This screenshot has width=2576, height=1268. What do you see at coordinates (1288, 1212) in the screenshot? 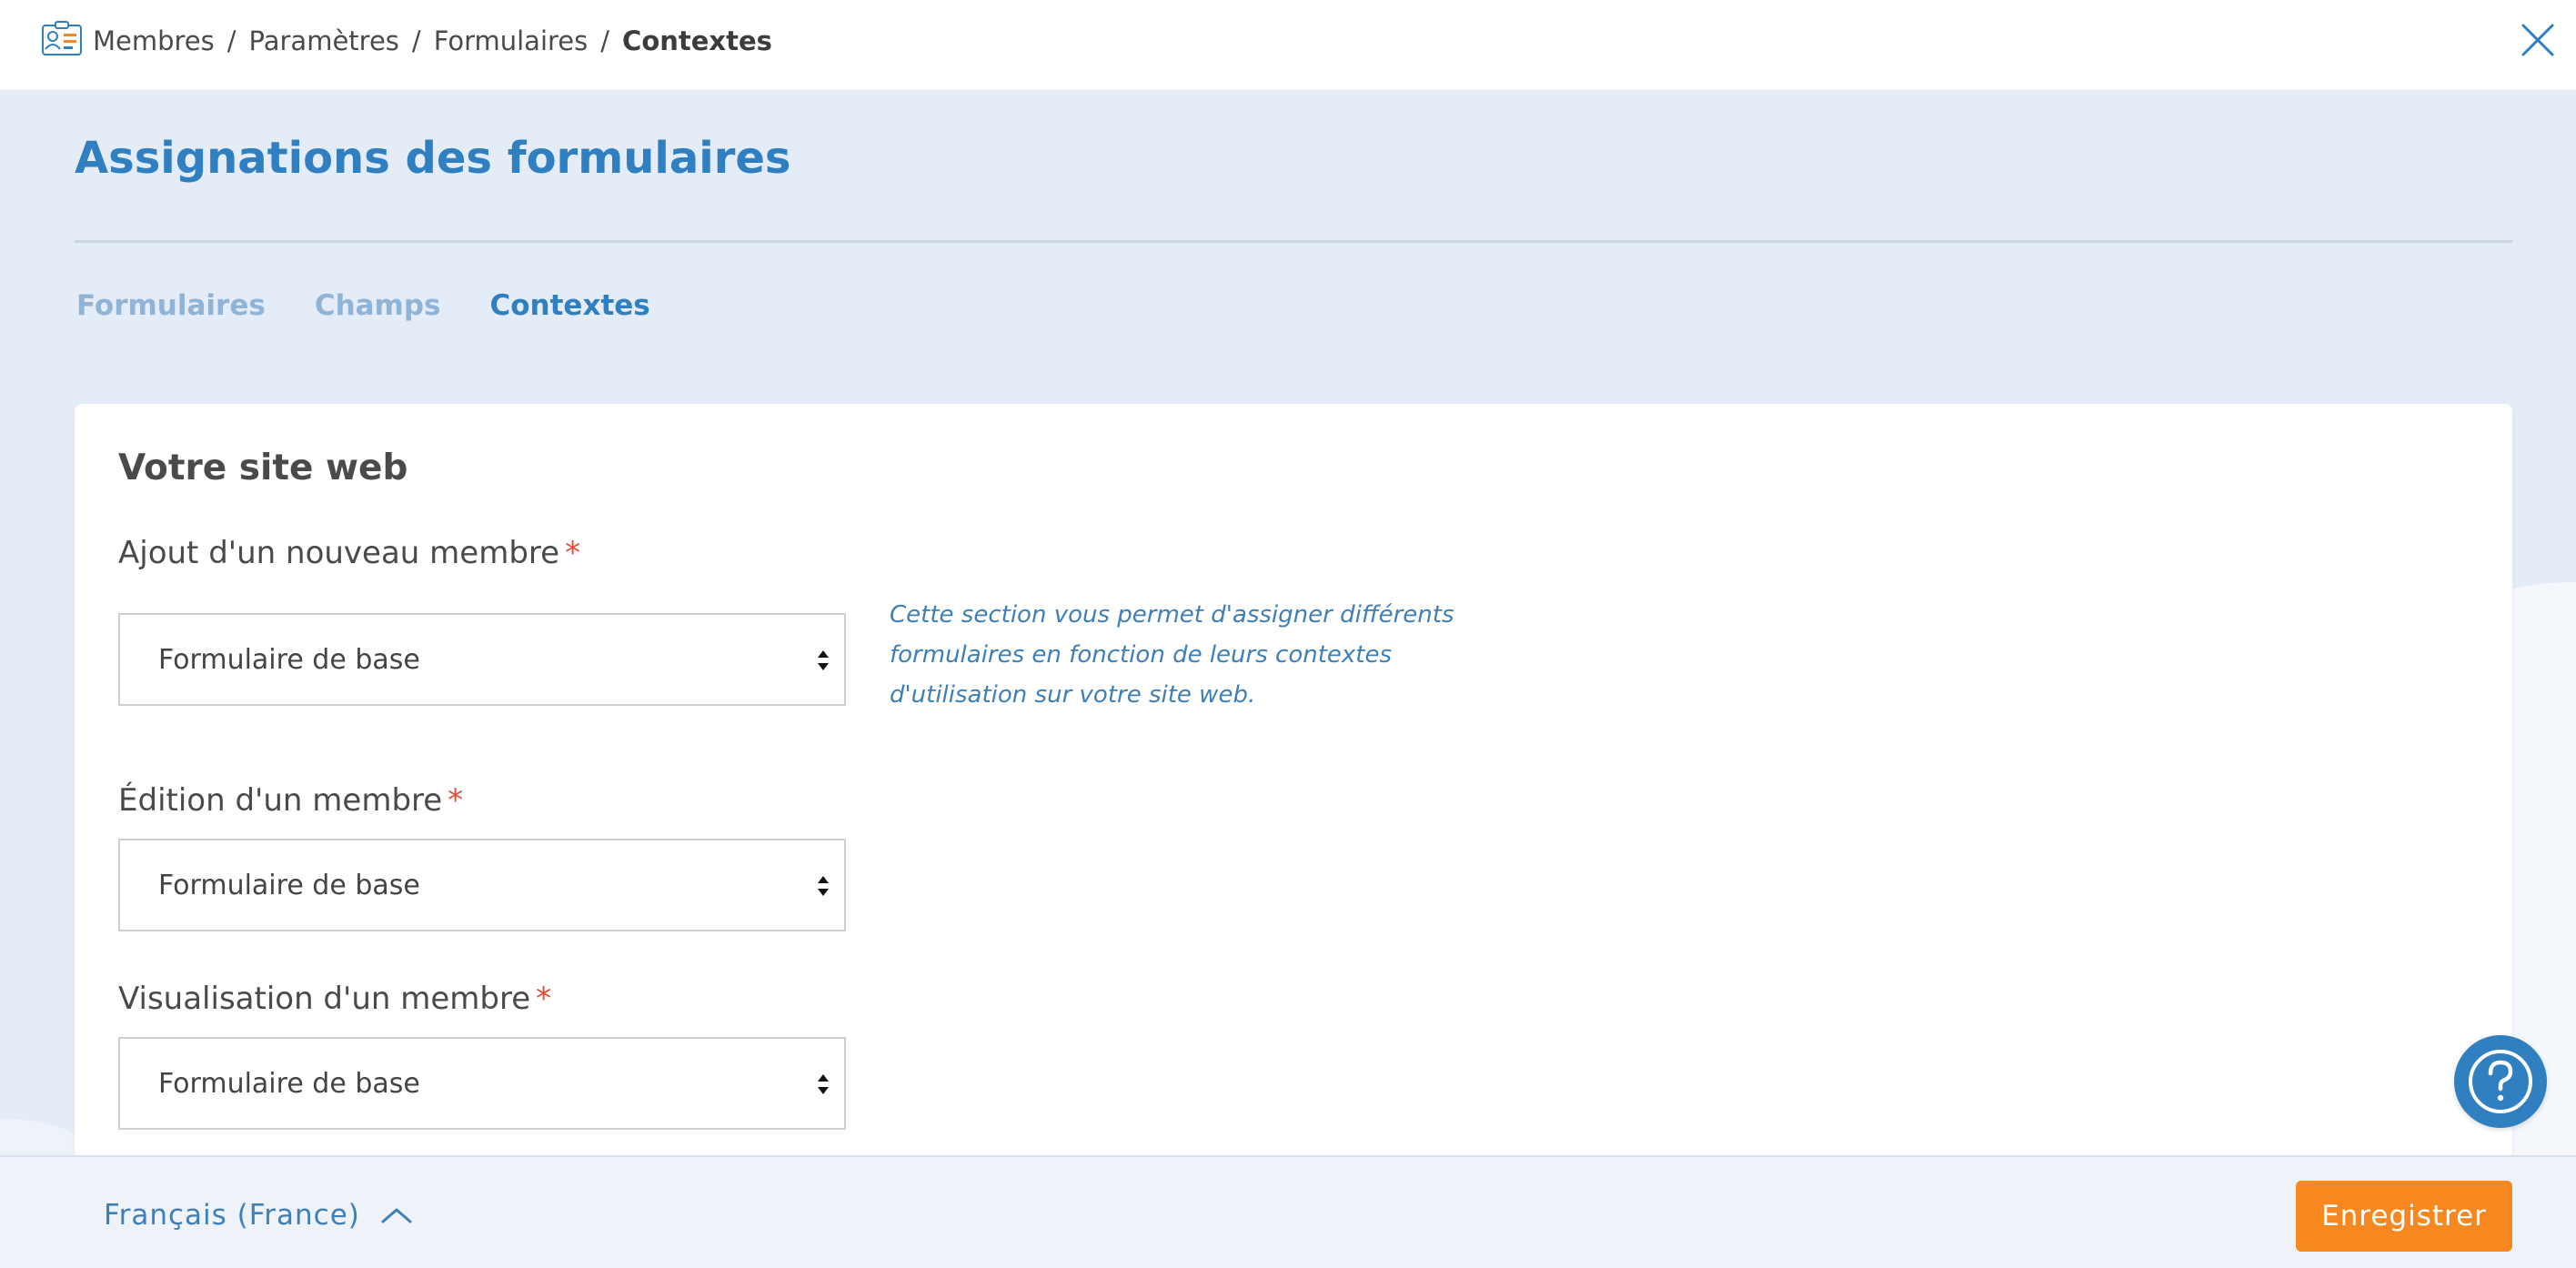
I see `footer-bar: Français (France) Enregistrer` at bounding box center [1288, 1212].